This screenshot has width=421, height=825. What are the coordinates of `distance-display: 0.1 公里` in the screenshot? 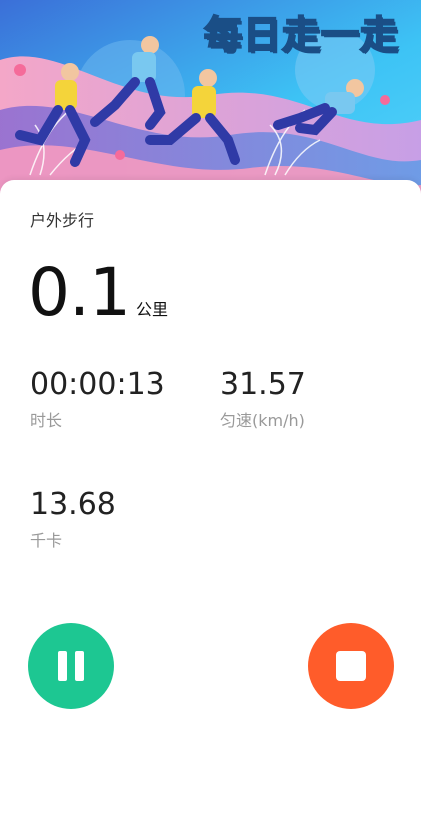 It's located at (98, 293).